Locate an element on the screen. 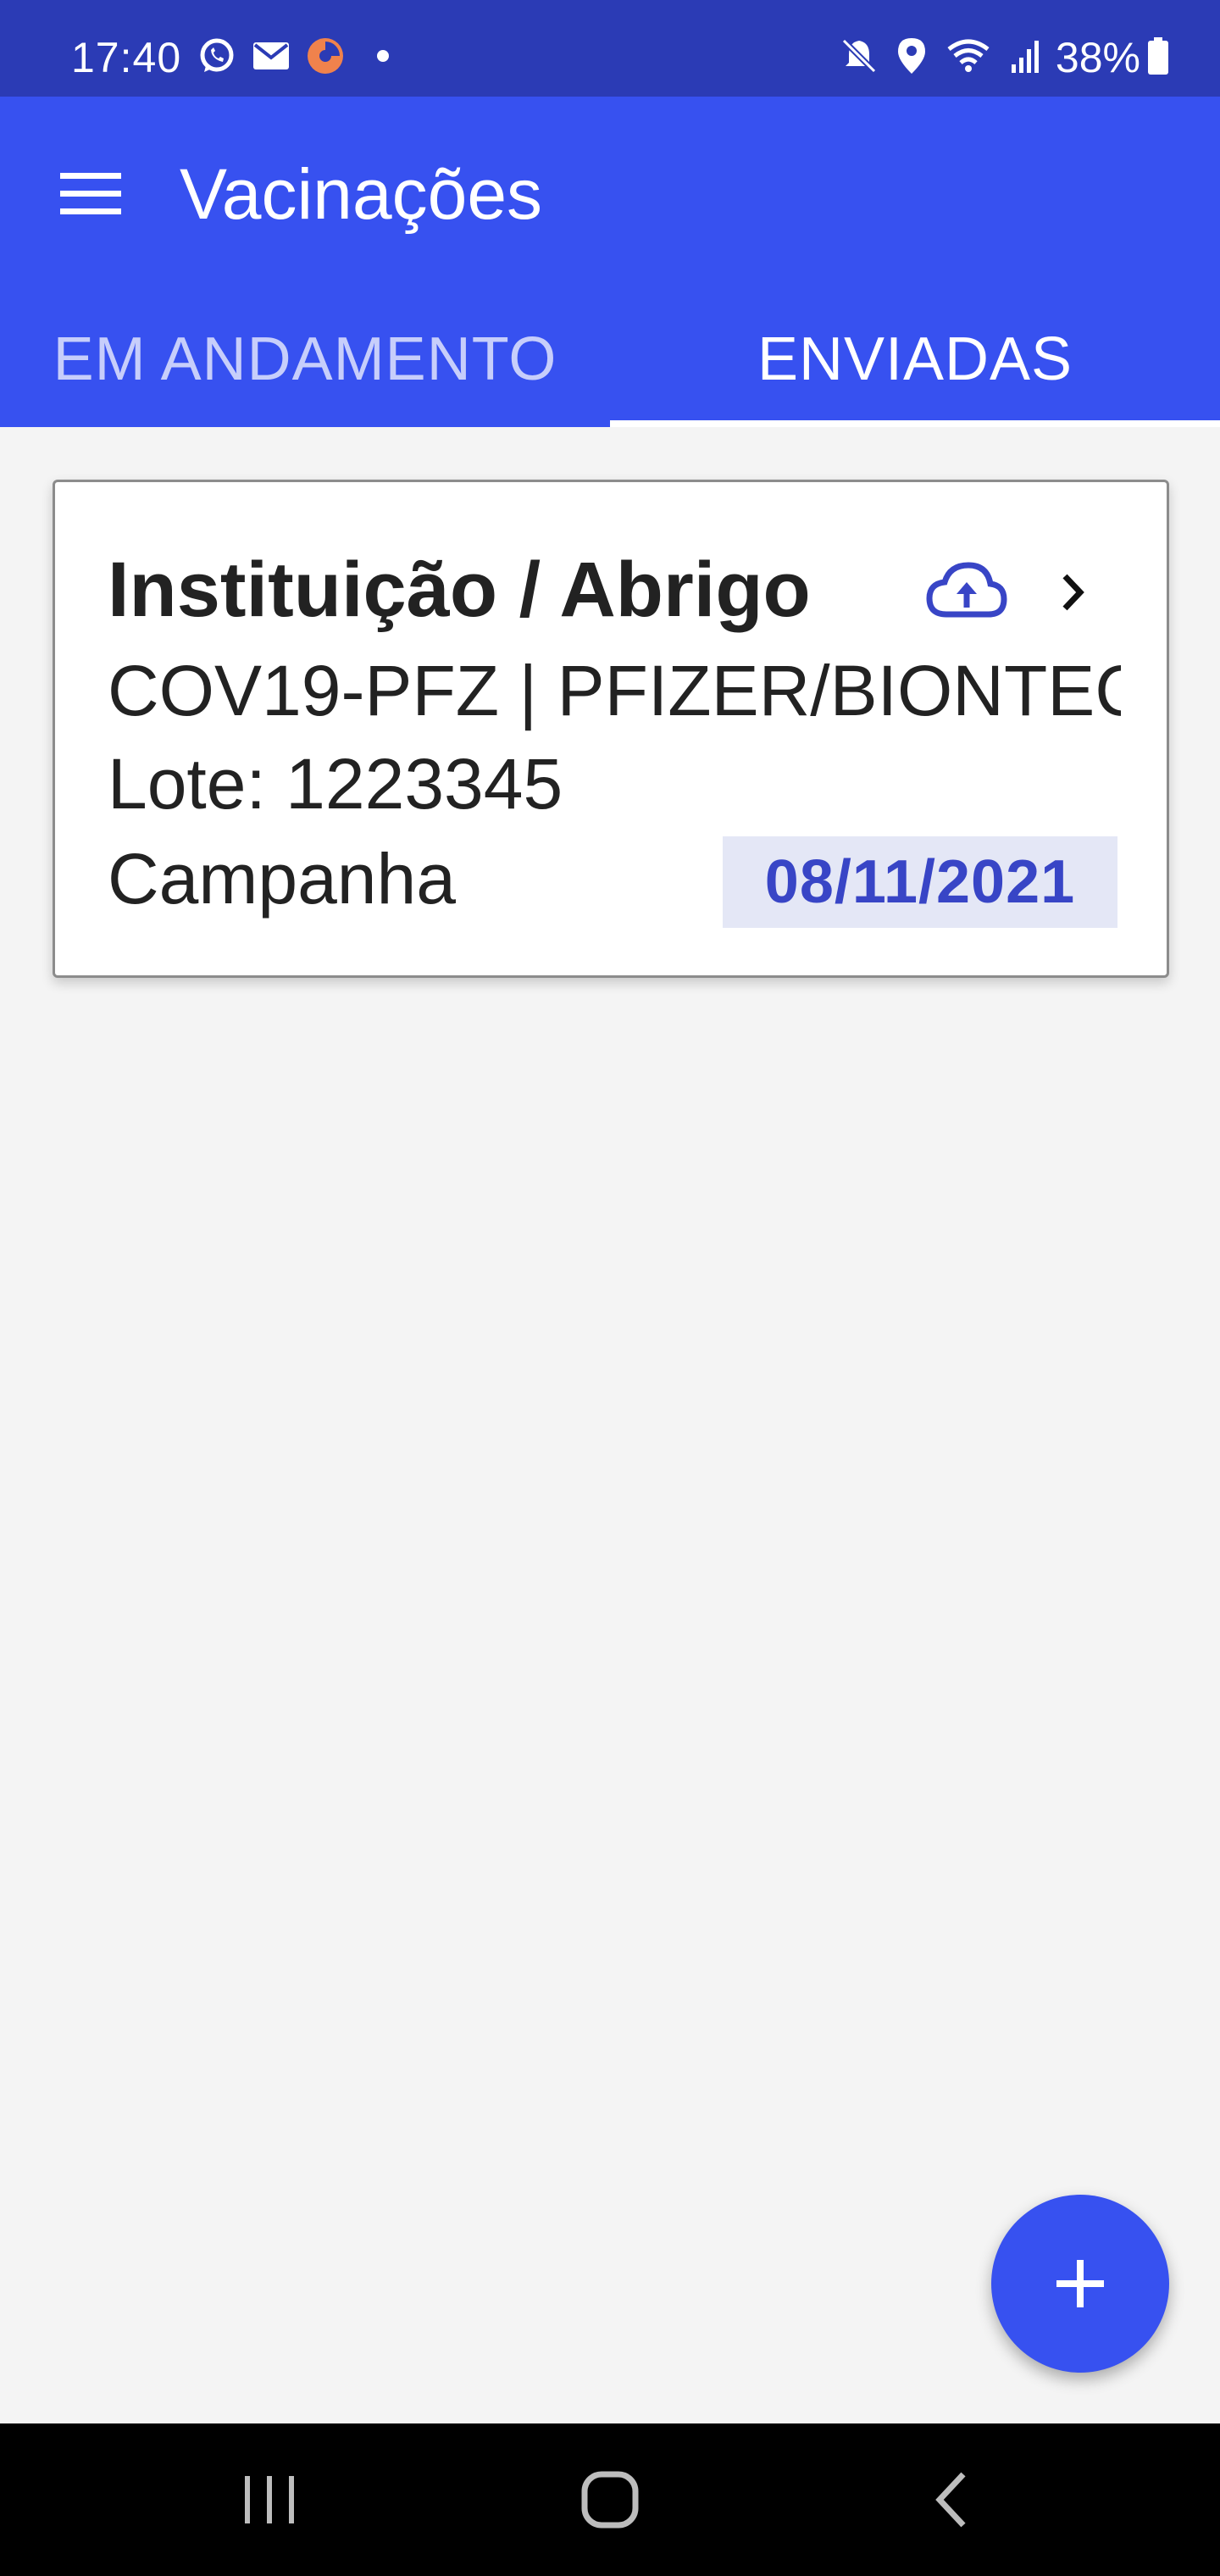 The width and height of the screenshot is (1220, 2576). mail-icon is located at coordinates (271, 58).